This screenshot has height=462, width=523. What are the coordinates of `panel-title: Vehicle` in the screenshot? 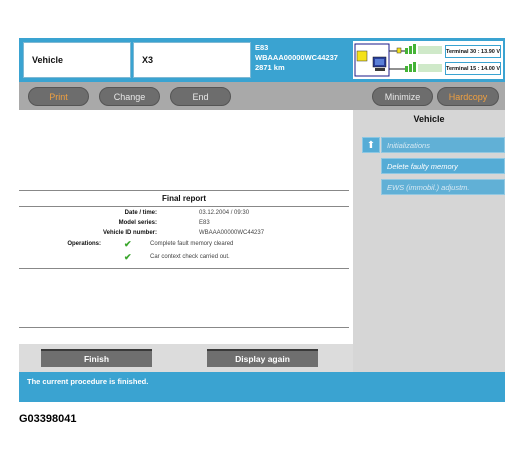 It's located at (429, 119).